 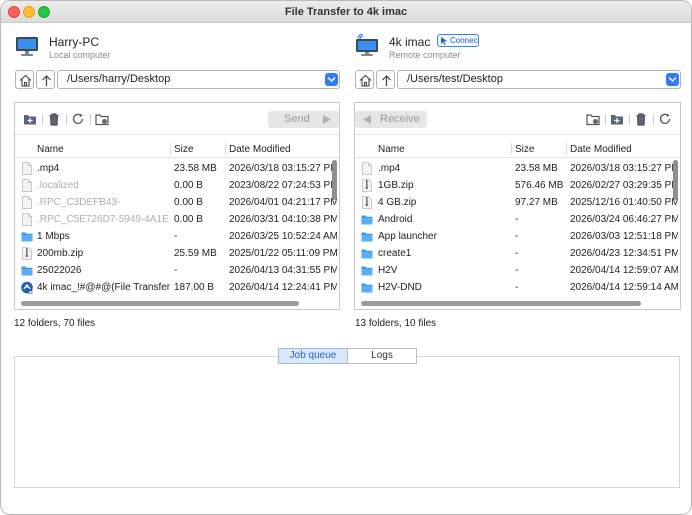 What do you see at coordinates (624, 236) in the screenshot?
I see `cell-date: 2026/03/03 12:51:18 PM` at bounding box center [624, 236].